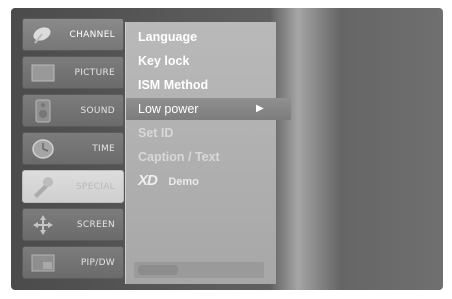 This screenshot has width=452, height=299. Describe the element at coordinates (164, 61) in the screenshot. I see `menu-item-label: Key lock` at that location.